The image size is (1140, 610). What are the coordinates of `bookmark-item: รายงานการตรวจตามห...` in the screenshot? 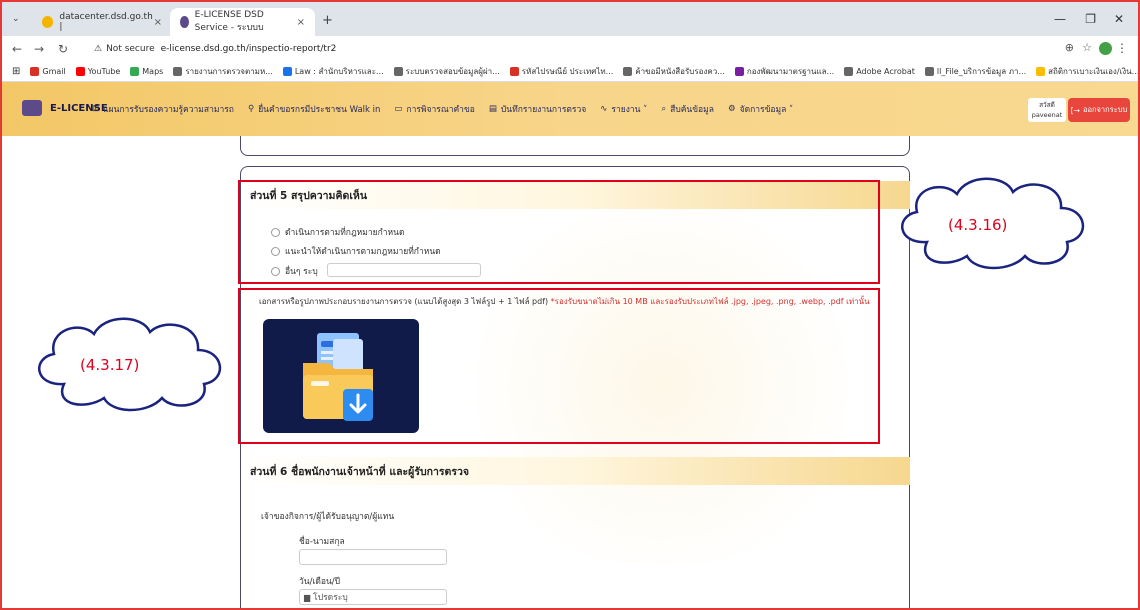 It's located at (223, 71).